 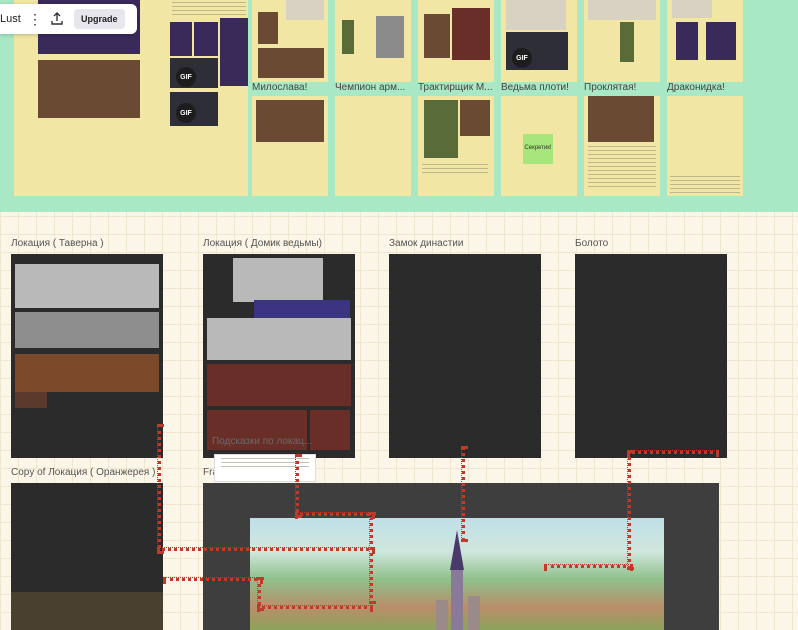 I want to click on greenhouse-image, so click(x=87, y=611).